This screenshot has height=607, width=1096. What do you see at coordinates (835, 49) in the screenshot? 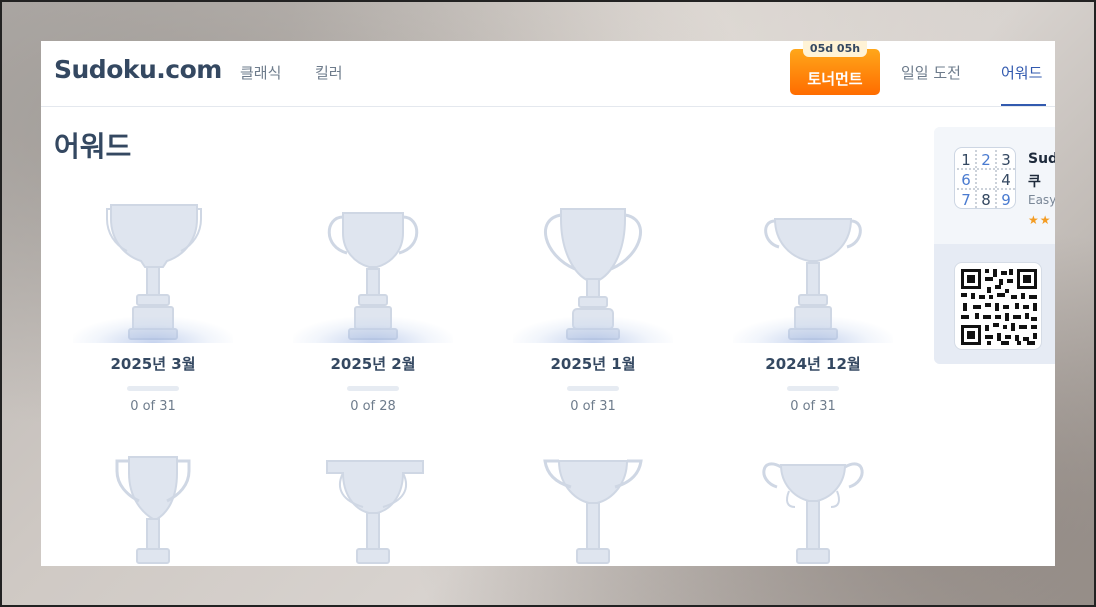
I see `tournament-timer-badge: 05d 05h` at bounding box center [835, 49].